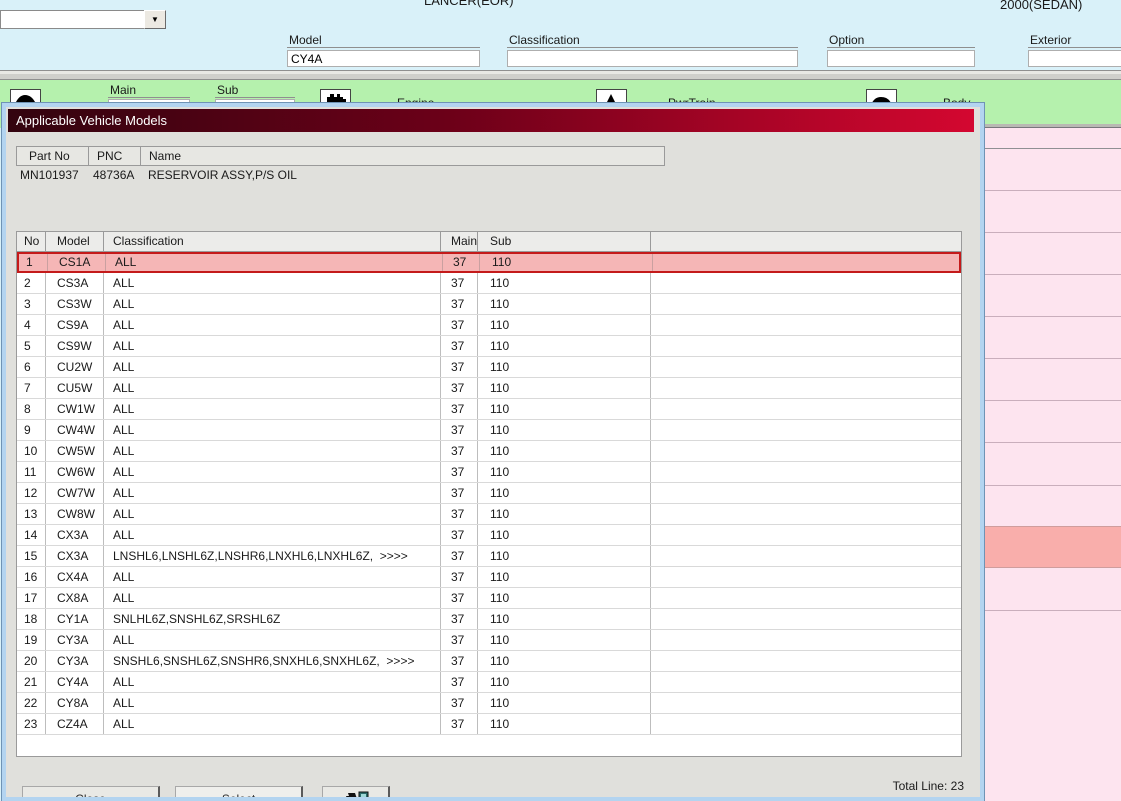 The image size is (1121, 801). What do you see at coordinates (489, 346) in the screenshot?
I see `model-row: 5 CS9W ALL 37 110` at bounding box center [489, 346].